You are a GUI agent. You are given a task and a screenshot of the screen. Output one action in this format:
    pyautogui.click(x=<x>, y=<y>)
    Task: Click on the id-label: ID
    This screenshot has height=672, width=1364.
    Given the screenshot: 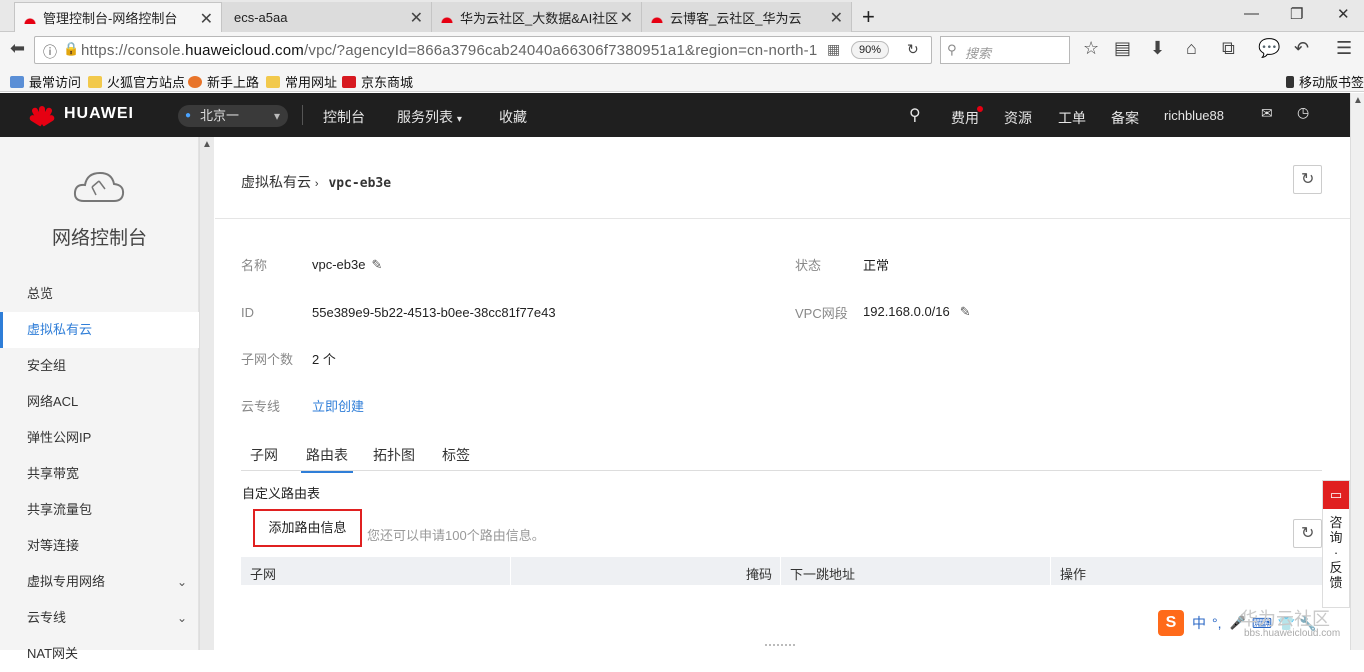 What is the action you would take?
    pyautogui.click(x=247, y=312)
    